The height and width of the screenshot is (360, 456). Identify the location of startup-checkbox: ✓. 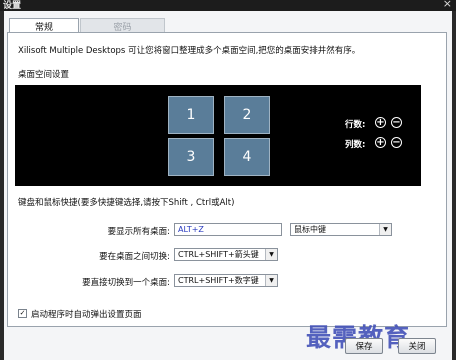
(22, 313).